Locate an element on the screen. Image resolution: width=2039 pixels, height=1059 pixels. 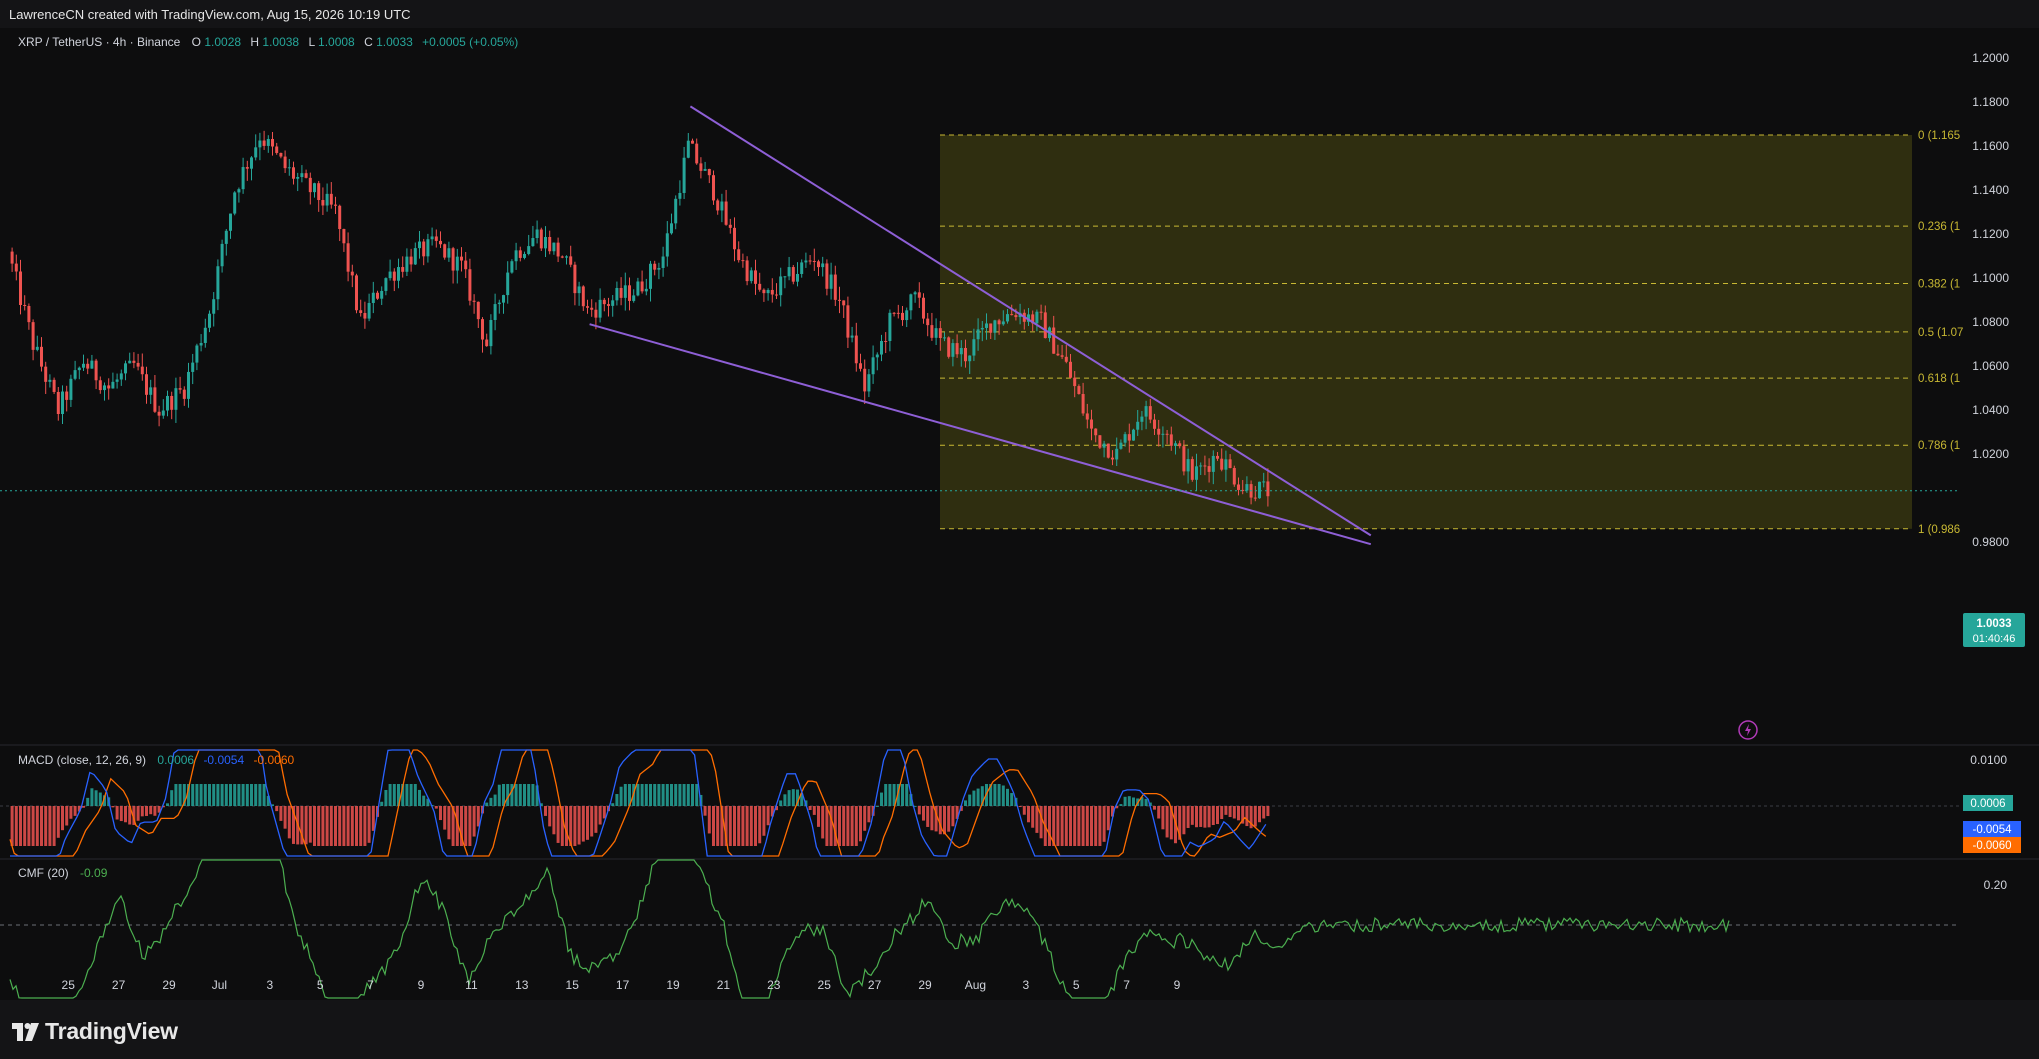
tradingview-brand-text: TradingView is located at coordinates (111, 1031).